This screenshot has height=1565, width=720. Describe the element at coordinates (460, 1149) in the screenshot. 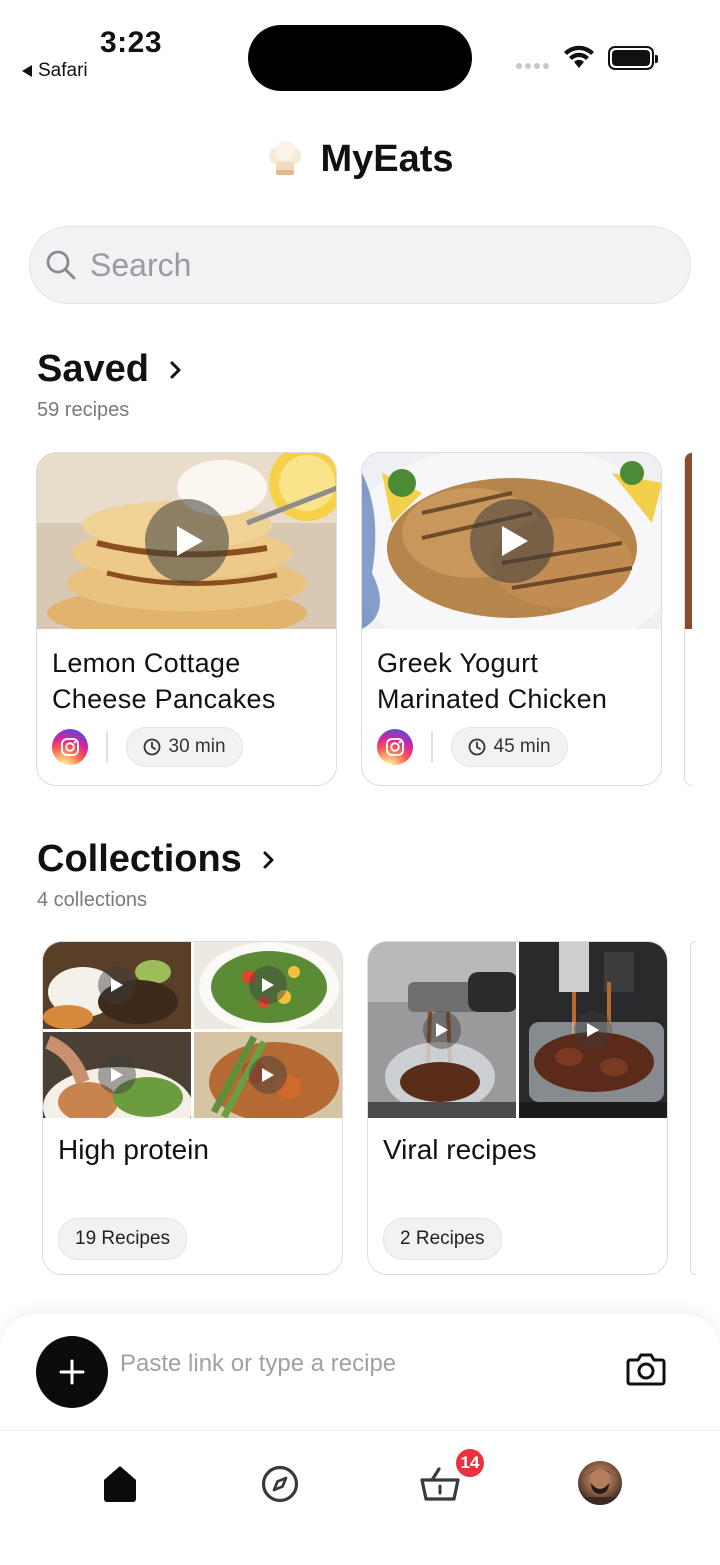

I see `collection-name: Viral recipes` at that location.